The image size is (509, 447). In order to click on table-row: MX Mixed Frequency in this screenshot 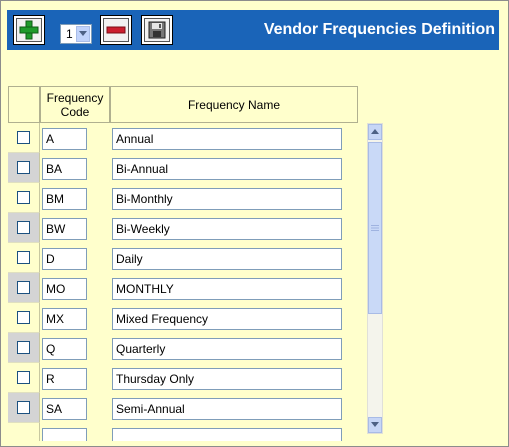, I will do `click(183, 318)`.